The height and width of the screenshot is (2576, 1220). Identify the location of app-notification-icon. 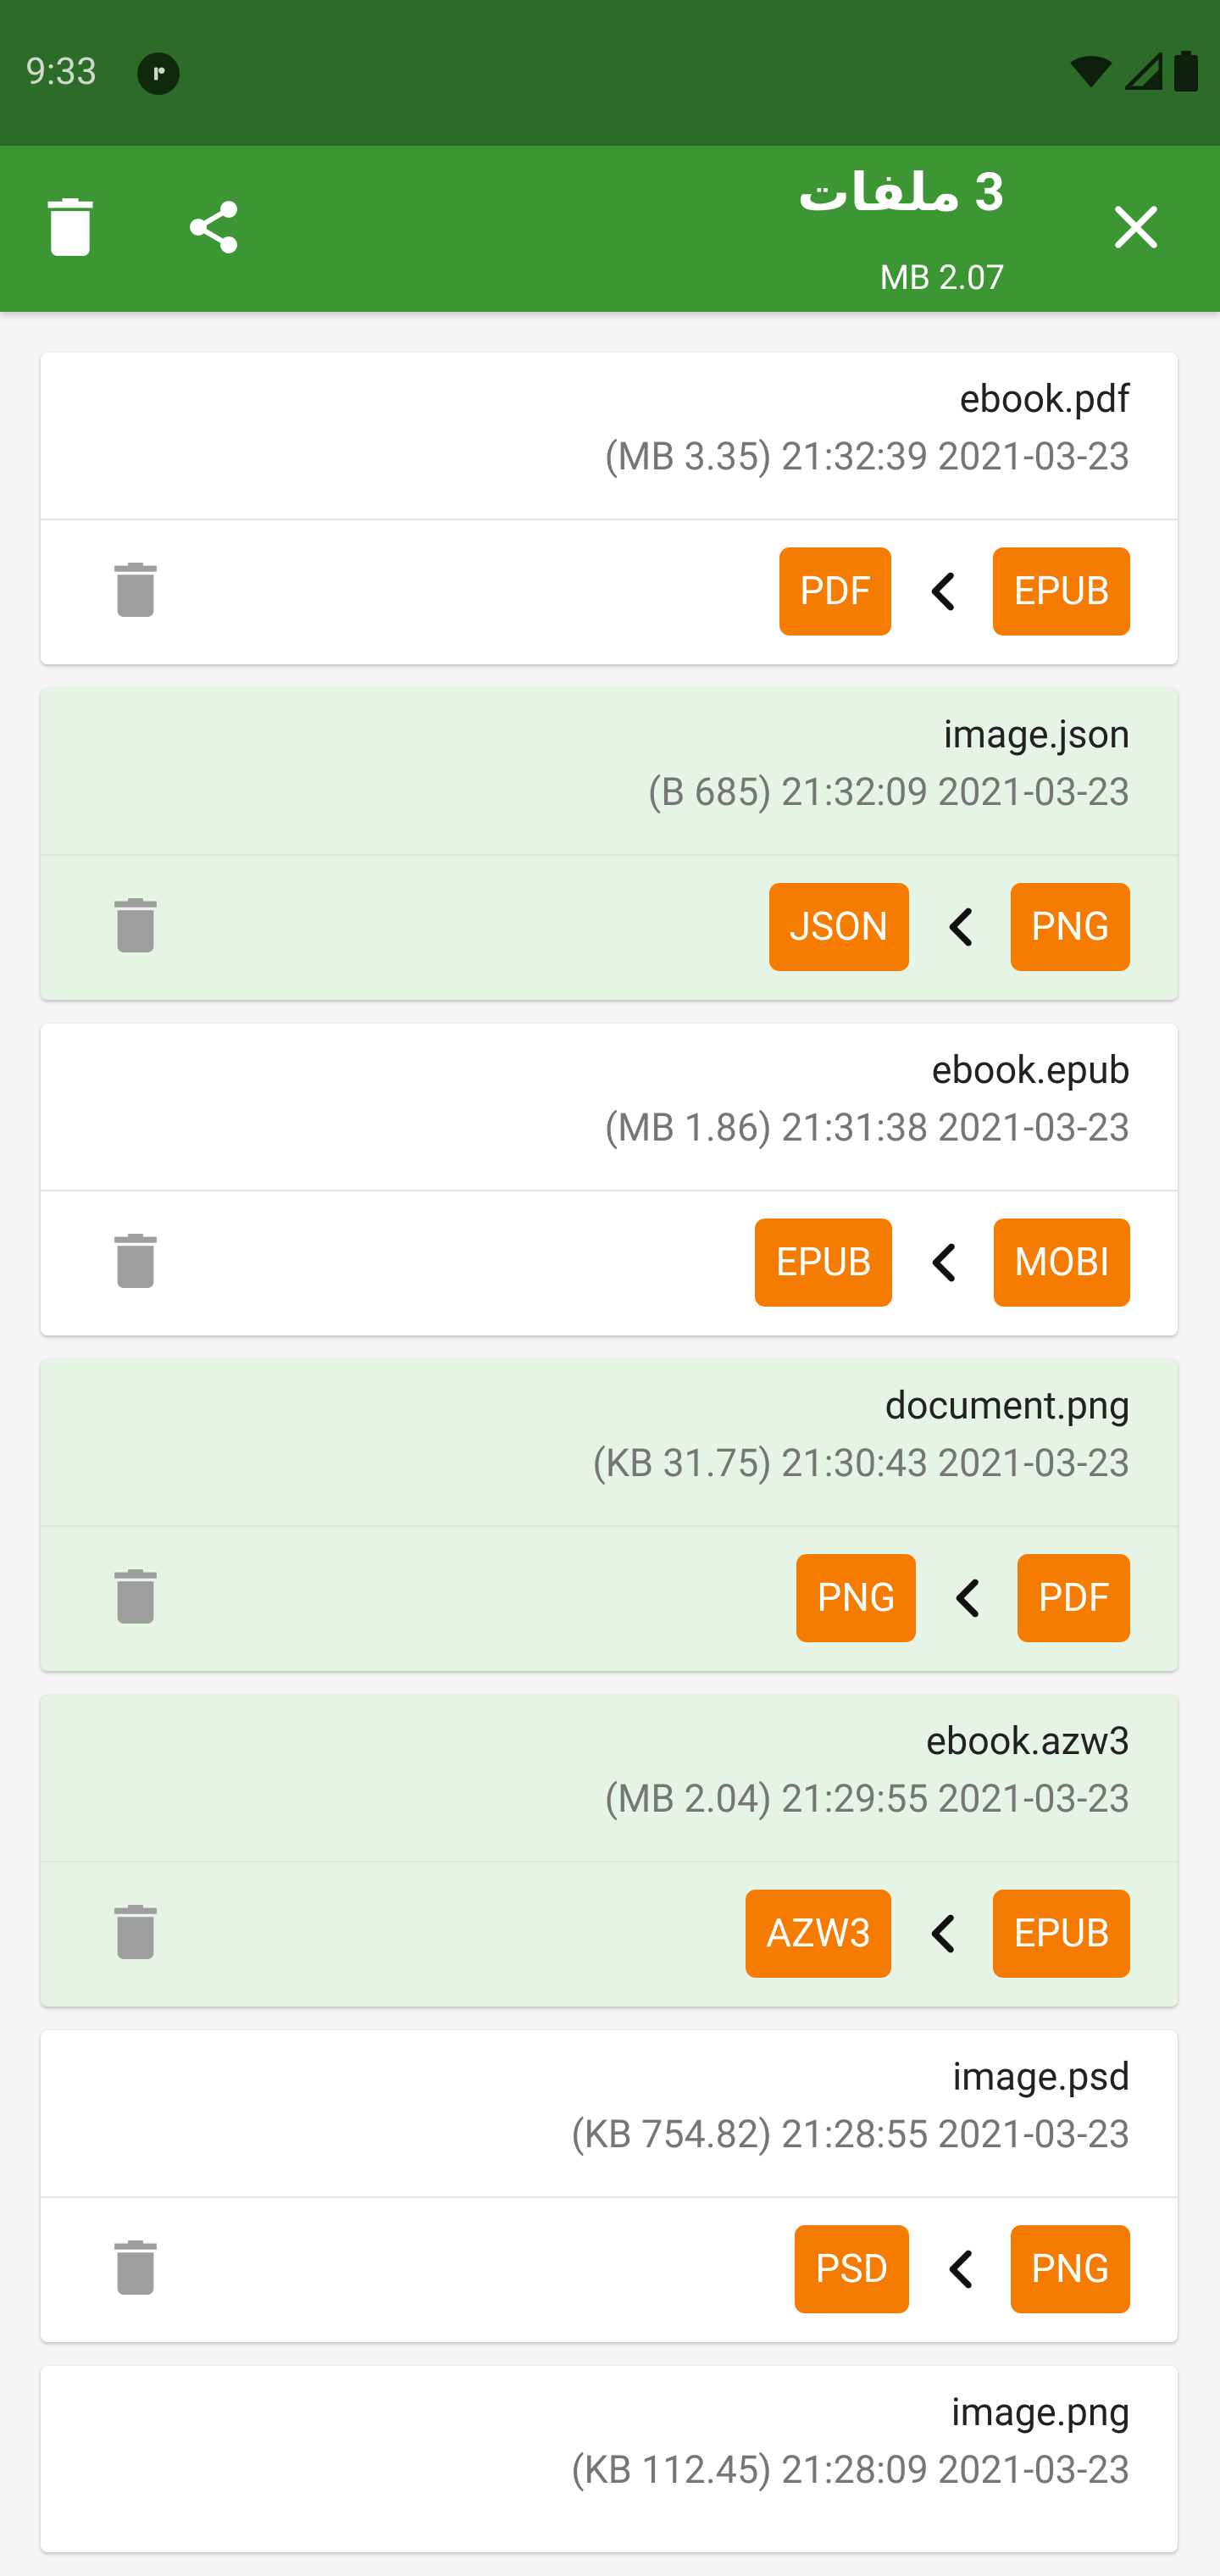
(158, 74).